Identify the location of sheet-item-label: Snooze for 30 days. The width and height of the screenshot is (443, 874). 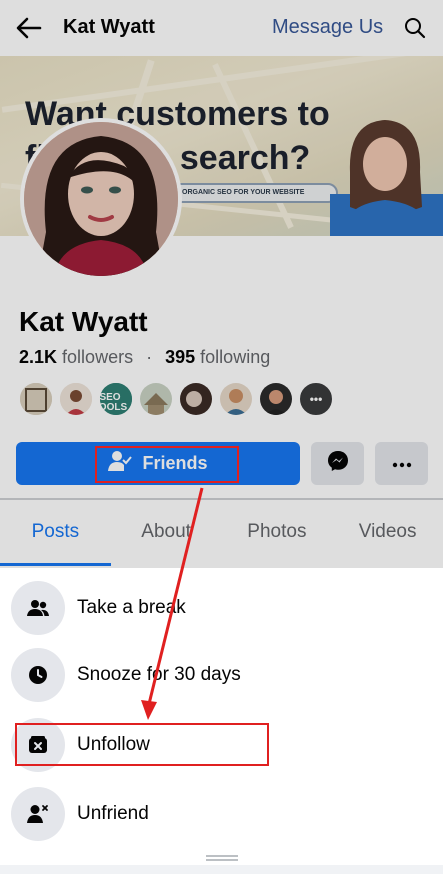
(159, 674).